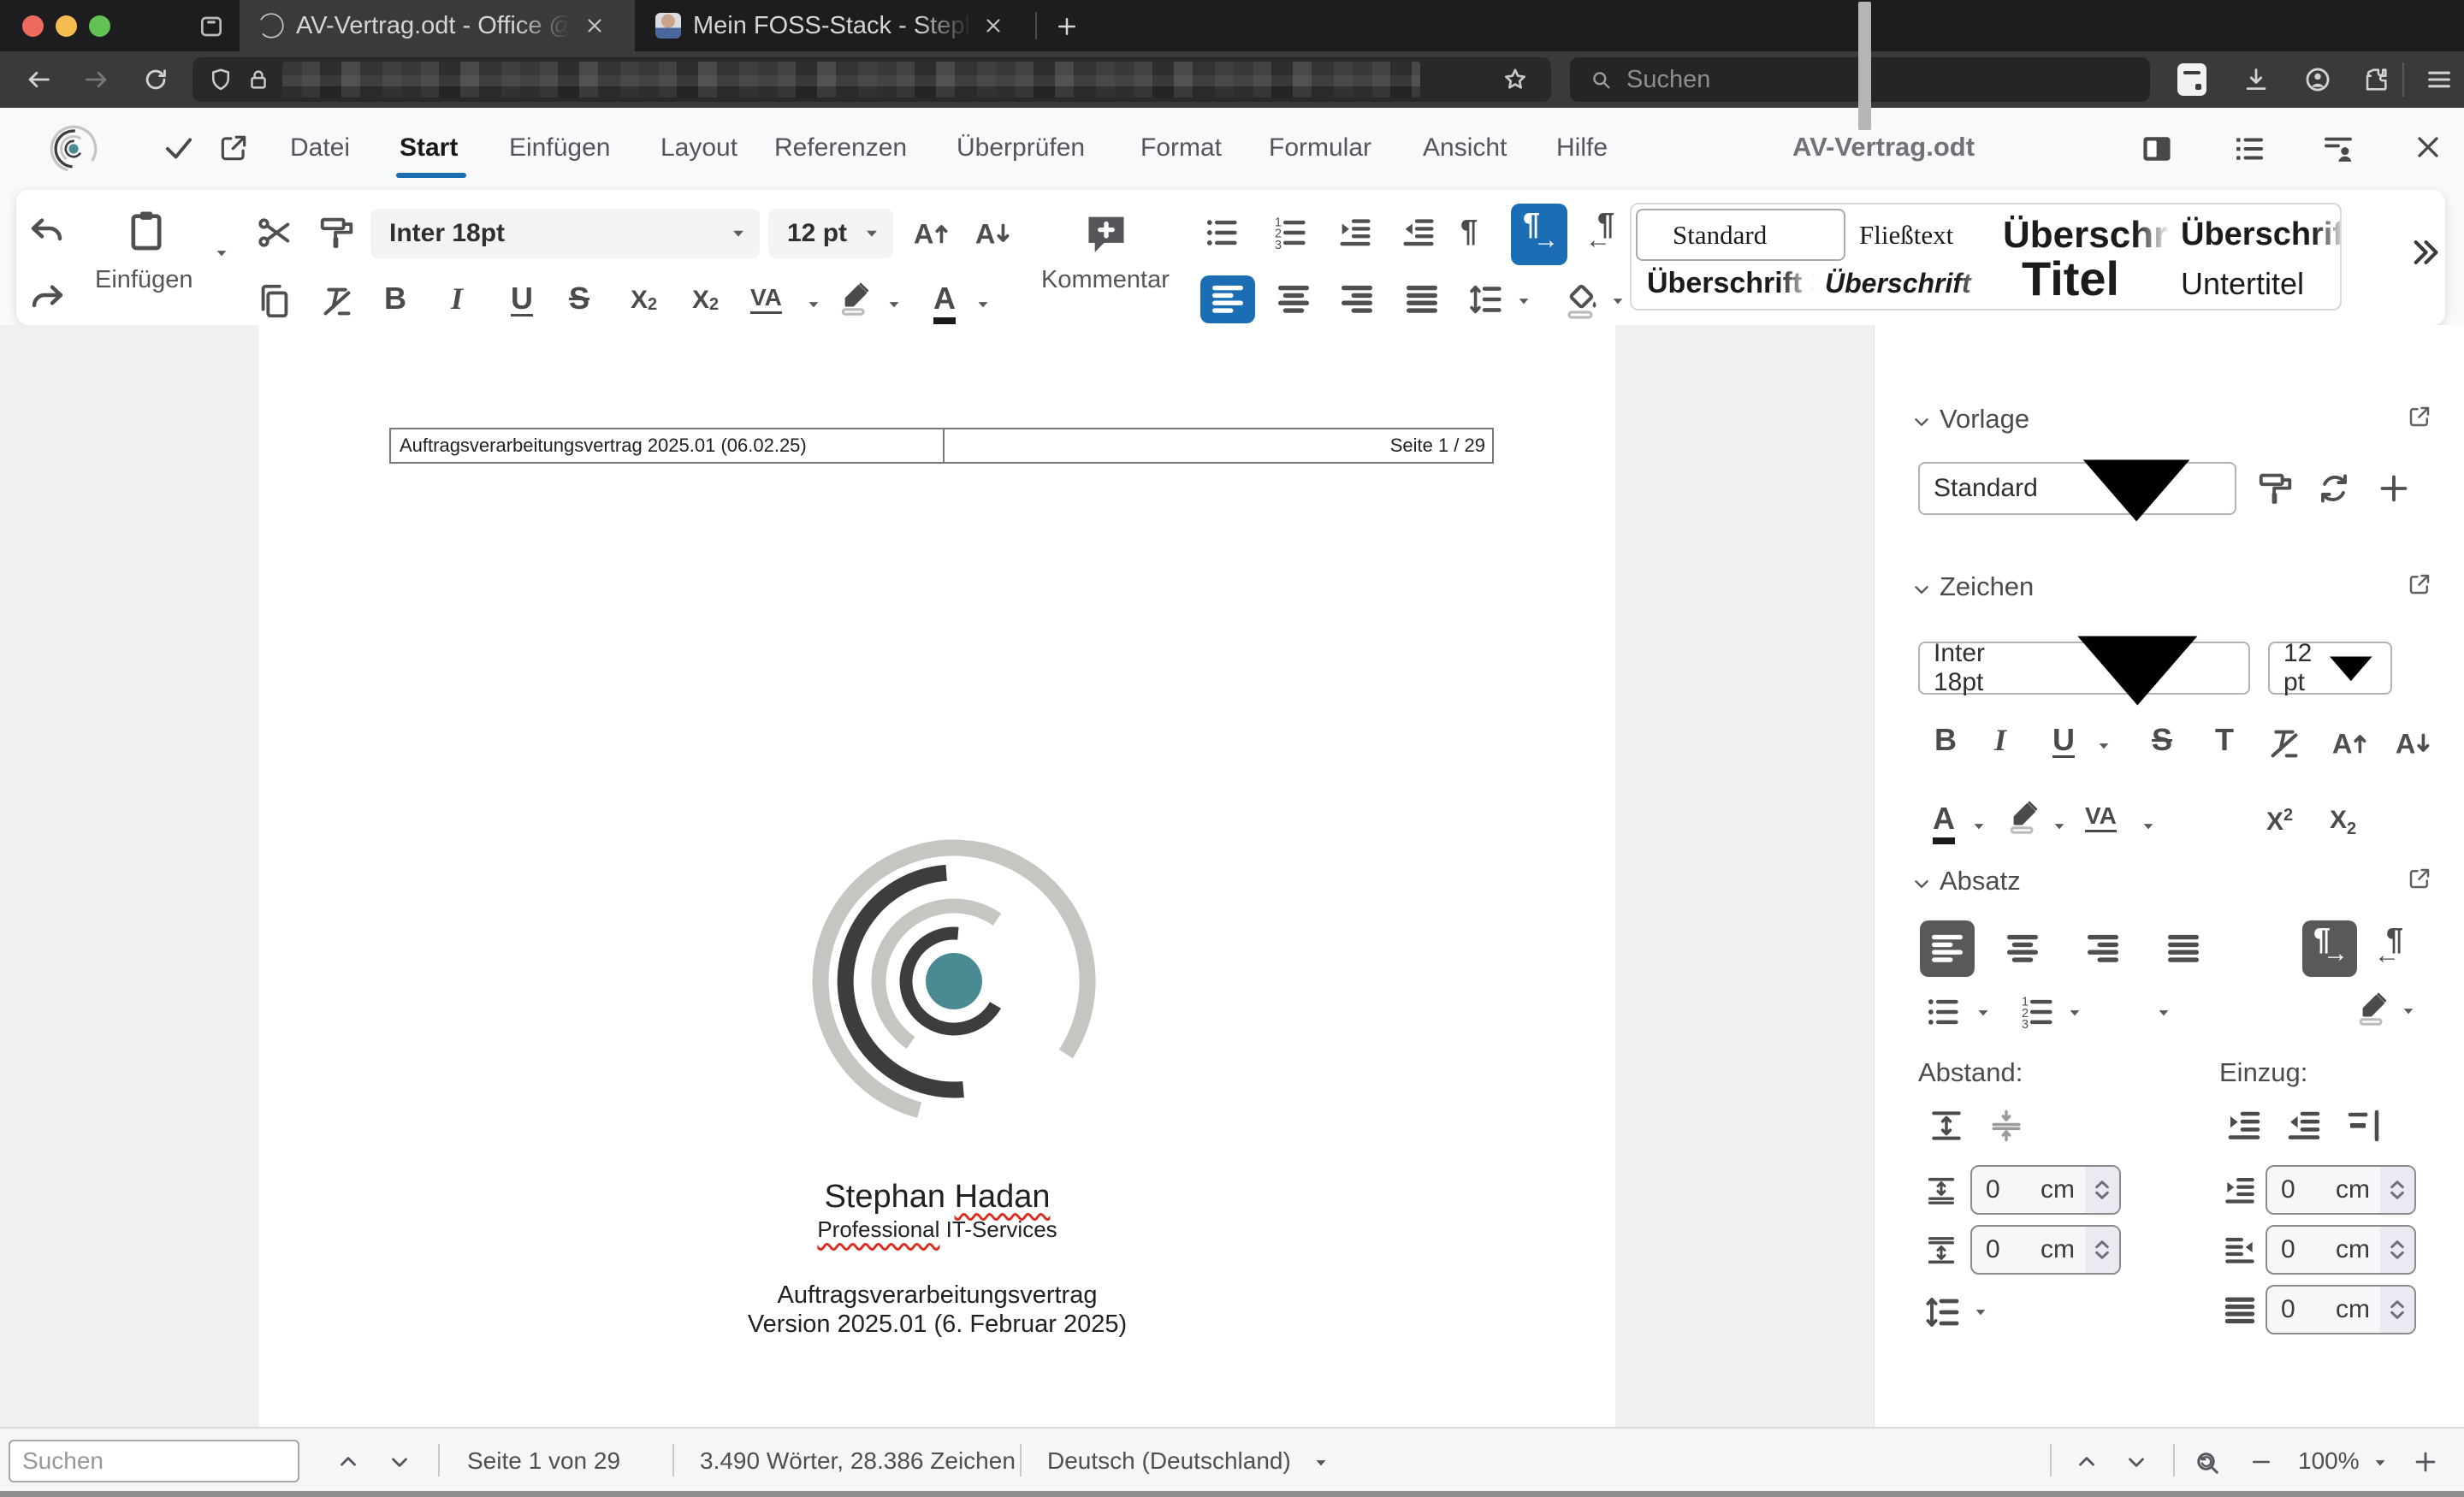 The image size is (2464, 1497). Describe the element at coordinates (594, 26) in the screenshot. I see `tab-close-icon` at that location.